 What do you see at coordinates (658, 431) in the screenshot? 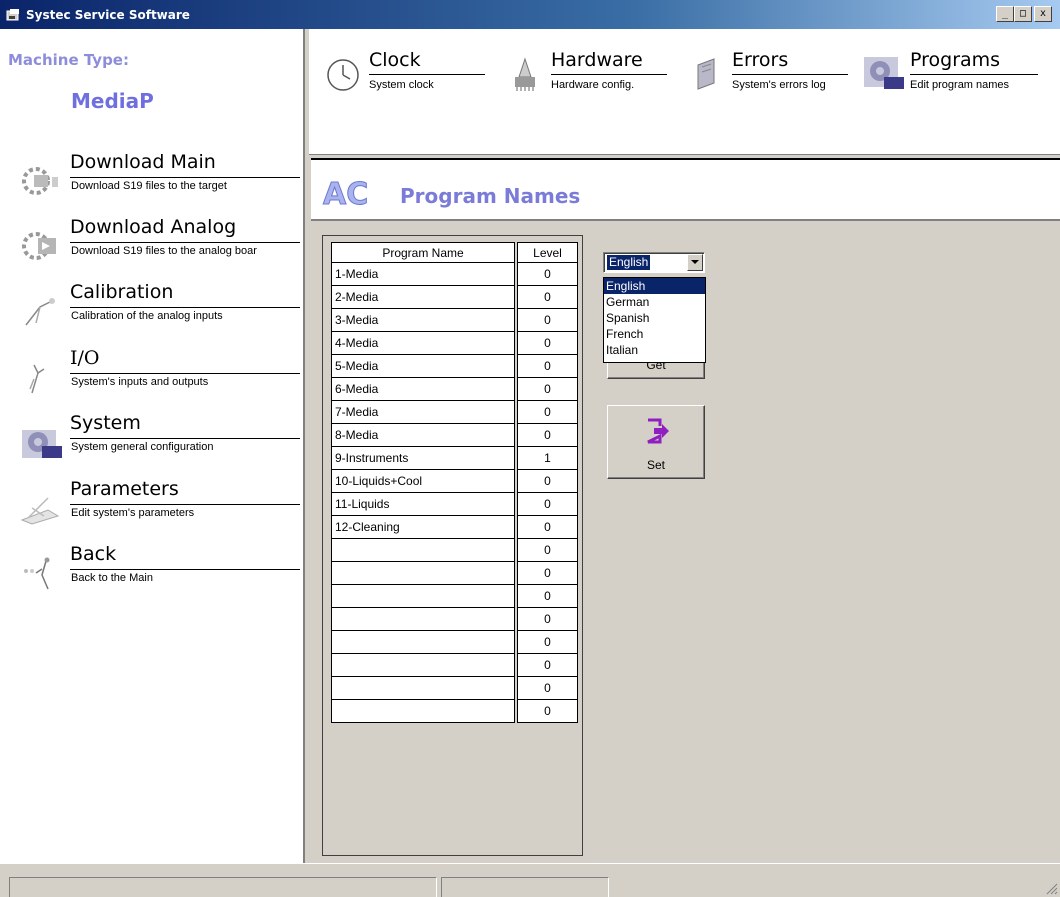
I see `set-arrow-icon` at bounding box center [658, 431].